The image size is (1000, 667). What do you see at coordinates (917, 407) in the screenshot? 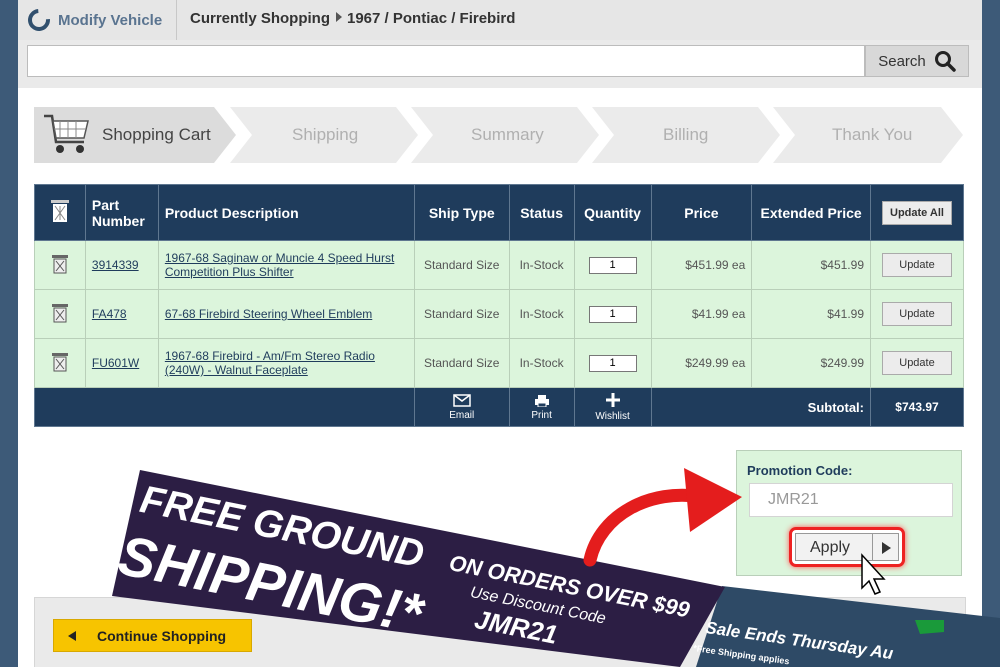
I see `subtotal-value: $743.97` at bounding box center [917, 407].